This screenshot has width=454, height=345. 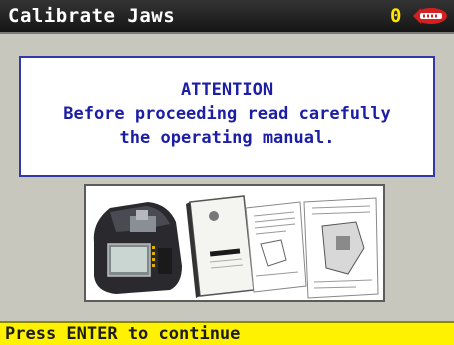 I want to click on attention-heading: ATTENTION, so click(x=227, y=90).